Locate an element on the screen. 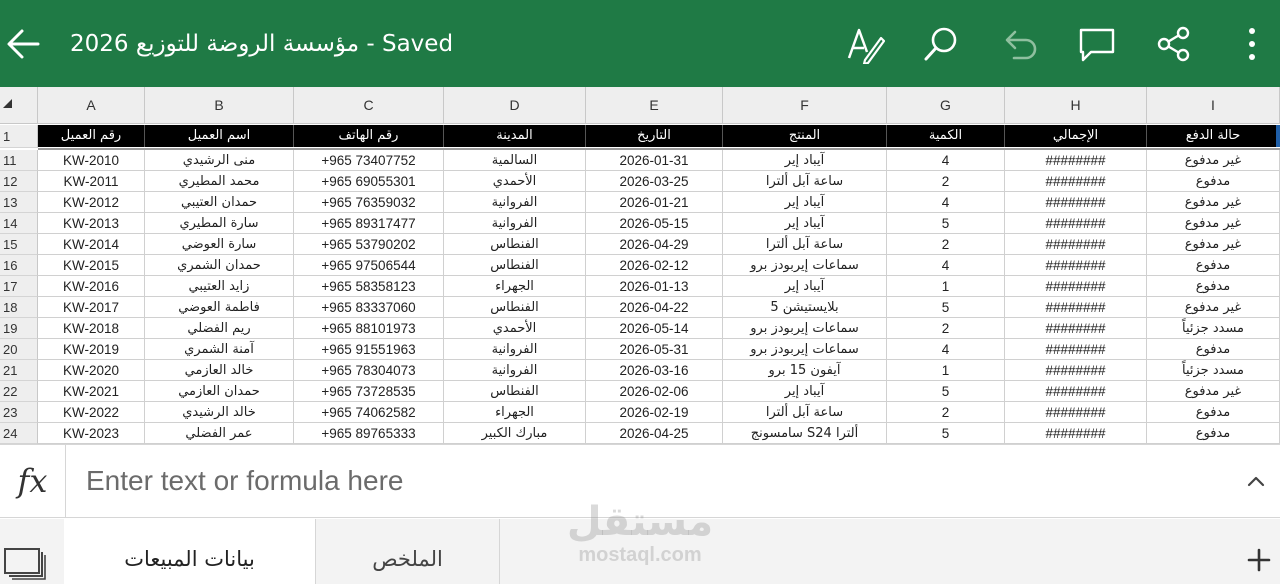 This screenshot has height=584, width=1280. row-number: 23 is located at coordinates (19, 412).